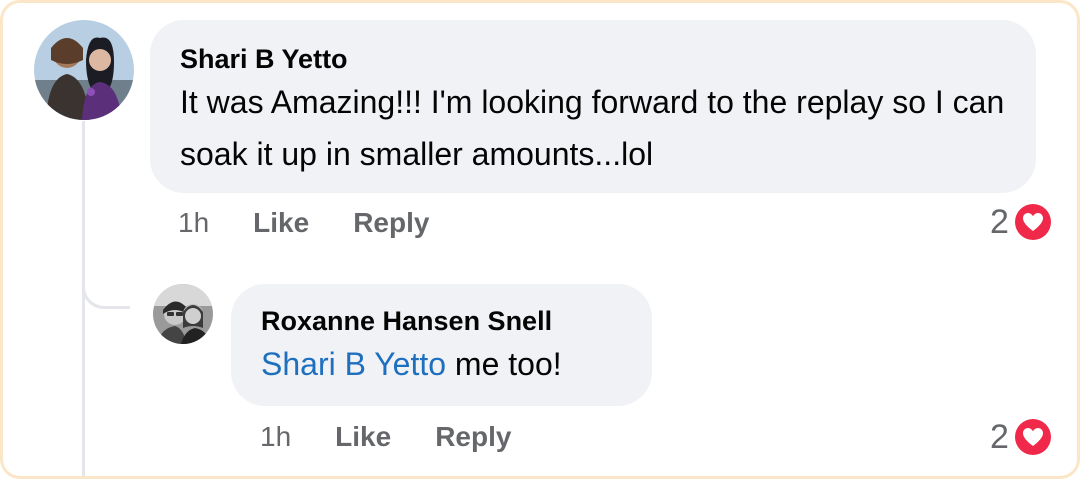 The height and width of the screenshot is (479, 1080). I want to click on reply-text: me too!, so click(504, 364).